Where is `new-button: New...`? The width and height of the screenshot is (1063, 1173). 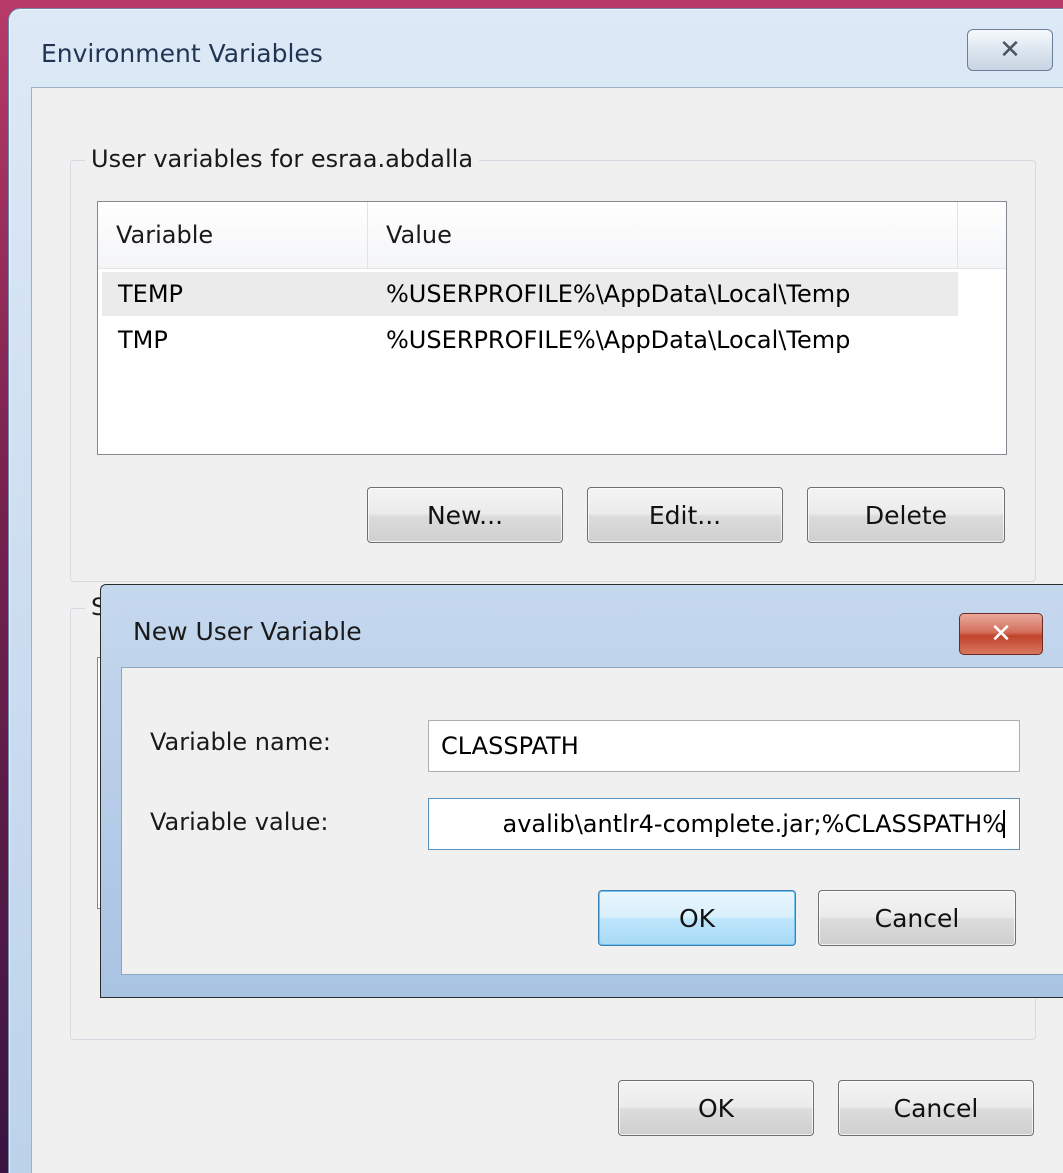 new-button: New... is located at coordinates (465, 515).